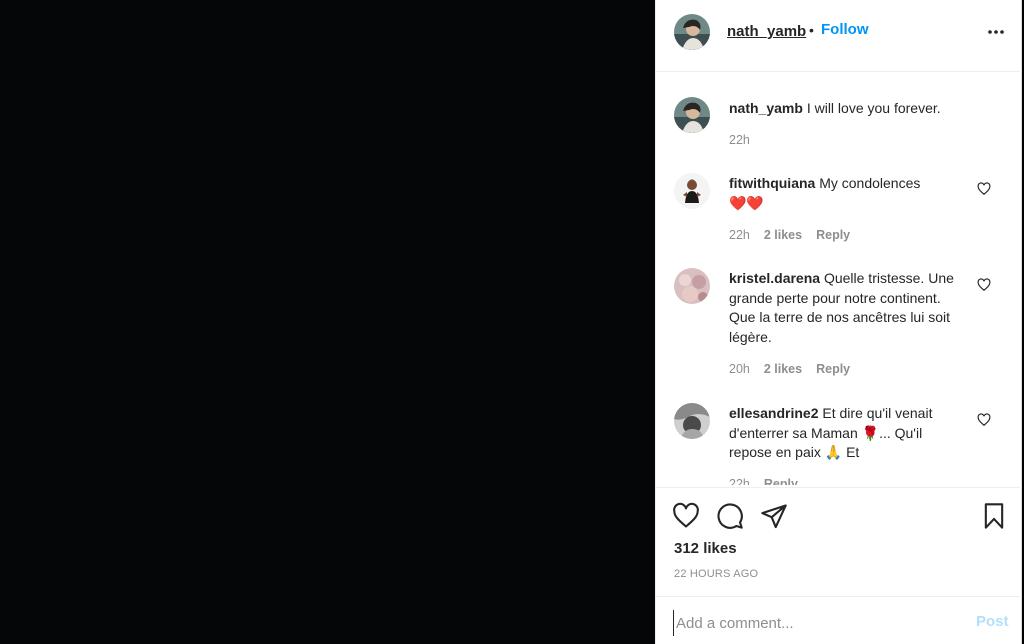 This screenshot has width=1024, height=644. What do you see at coordinates (686, 516) in the screenshot?
I see `like-heart-icon` at bounding box center [686, 516].